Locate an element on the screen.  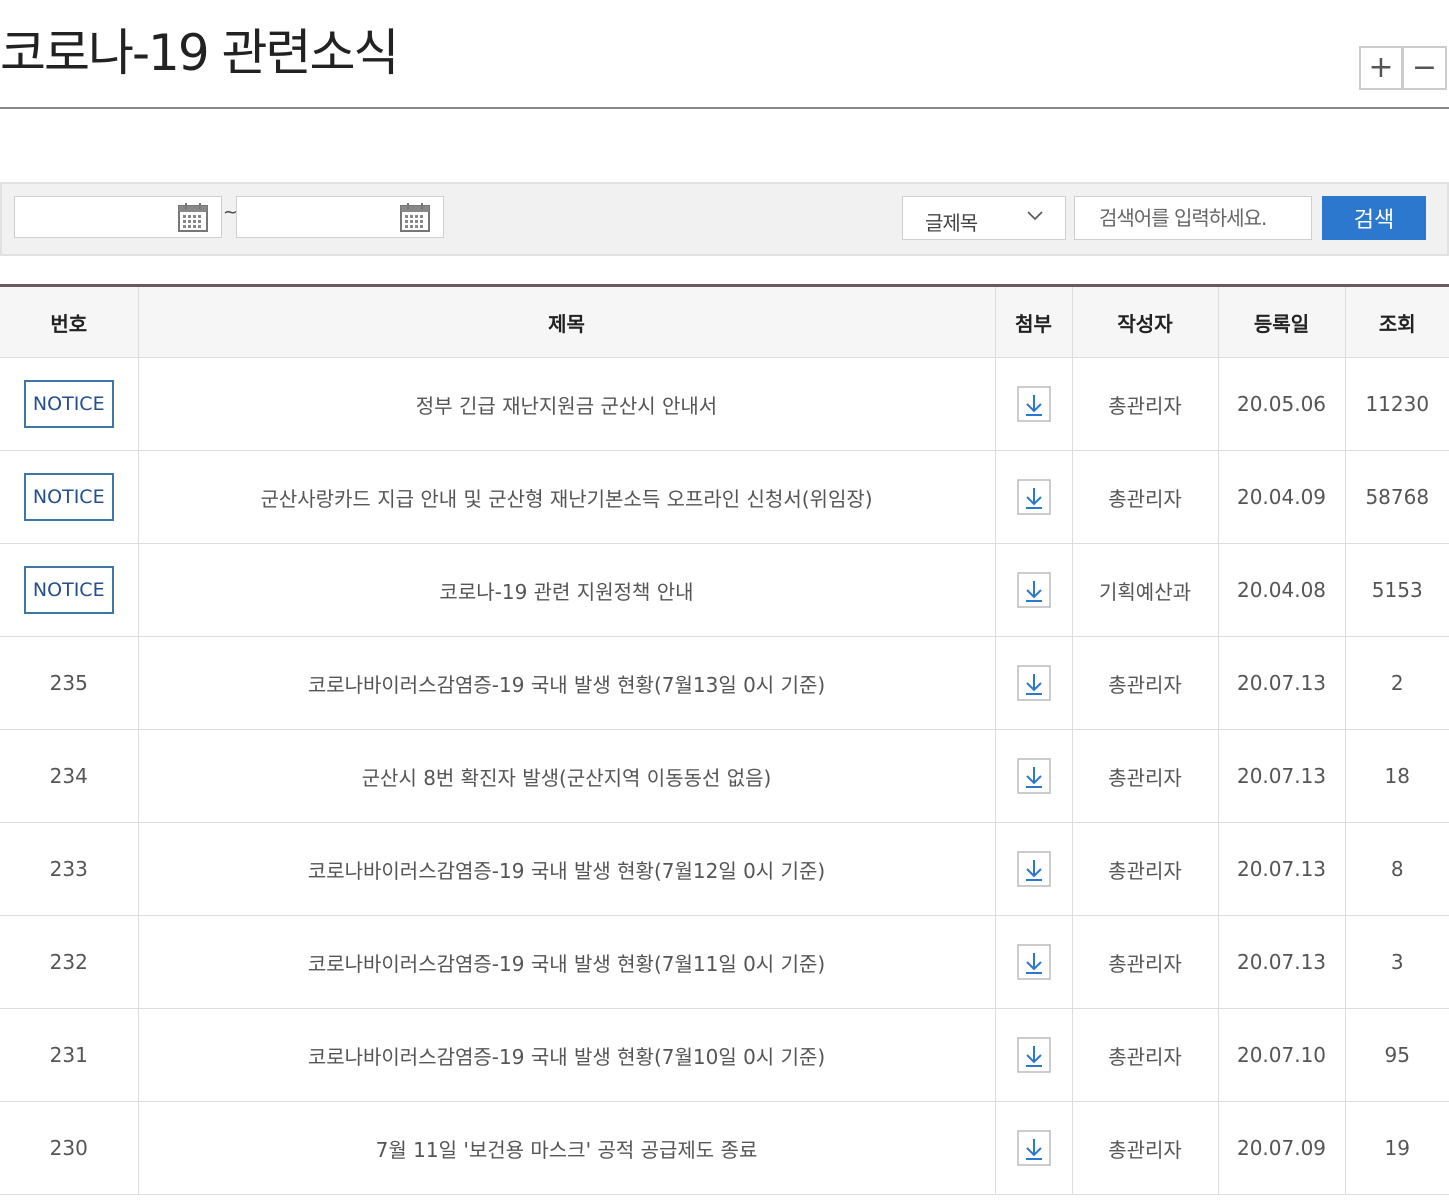
row-number: 233 is located at coordinates (68, 869).